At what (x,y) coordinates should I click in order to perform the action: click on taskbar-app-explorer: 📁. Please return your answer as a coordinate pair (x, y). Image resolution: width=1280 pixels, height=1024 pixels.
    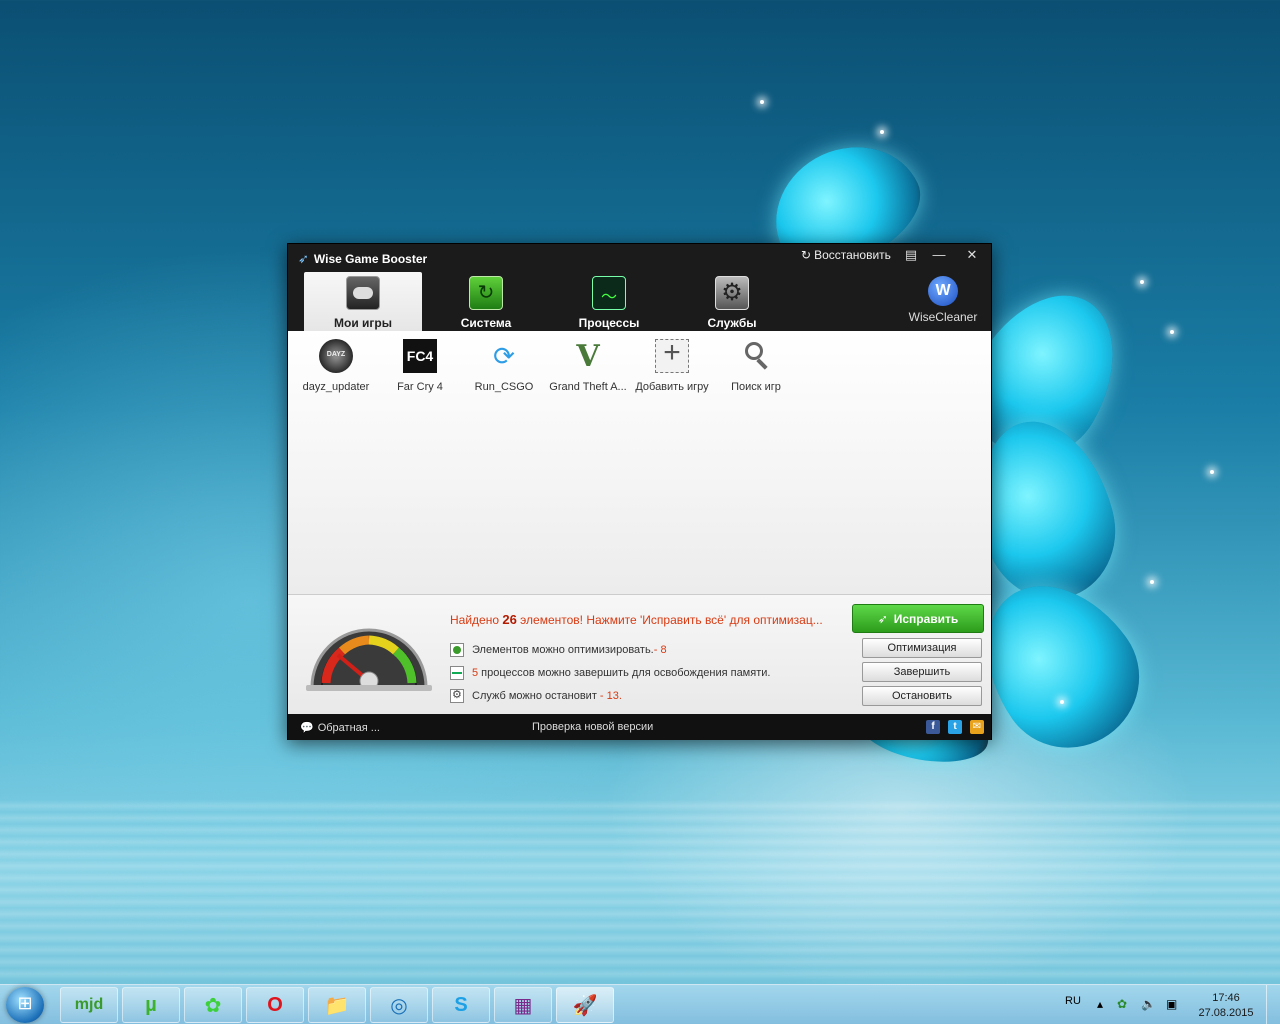
    Looking at the image, I should click on (337, 1005).